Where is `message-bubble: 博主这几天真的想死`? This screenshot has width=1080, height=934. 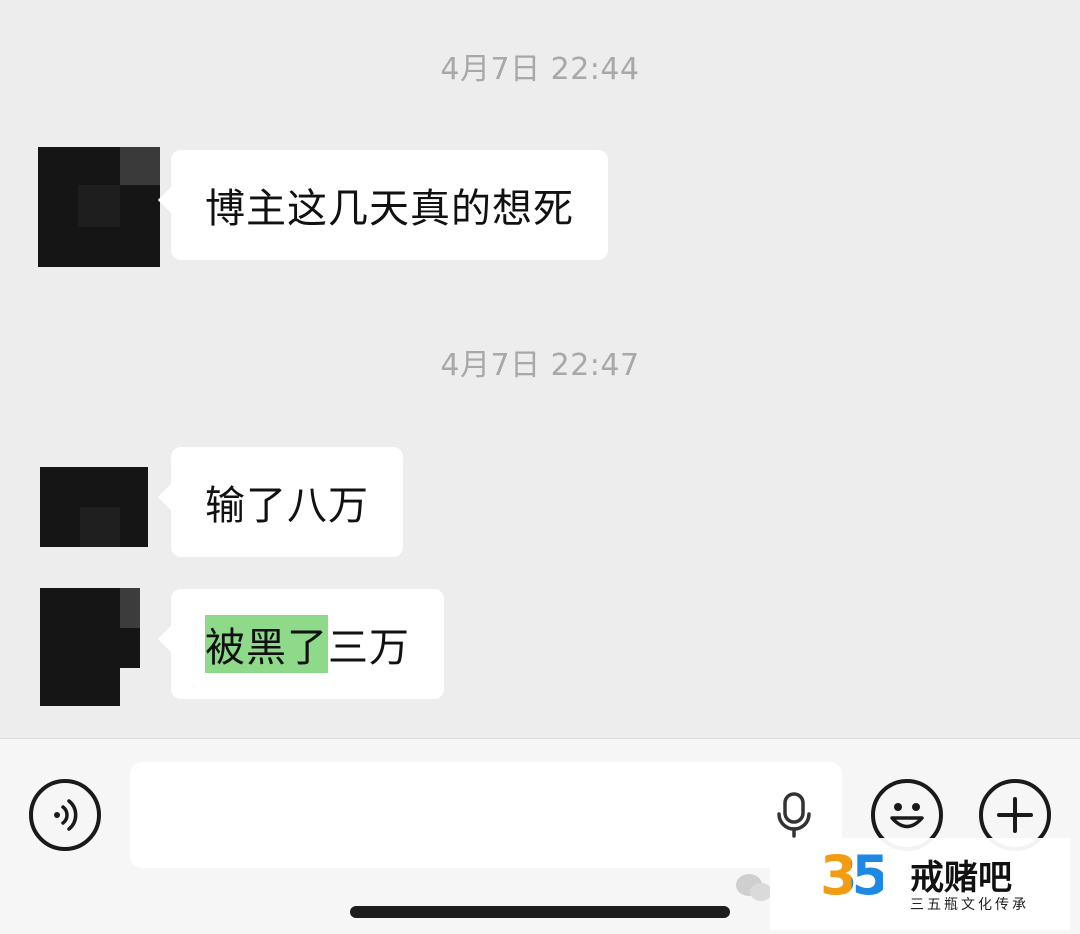
message-bubble: 博主这几天真的想死 is located at coordinates (389, 205).